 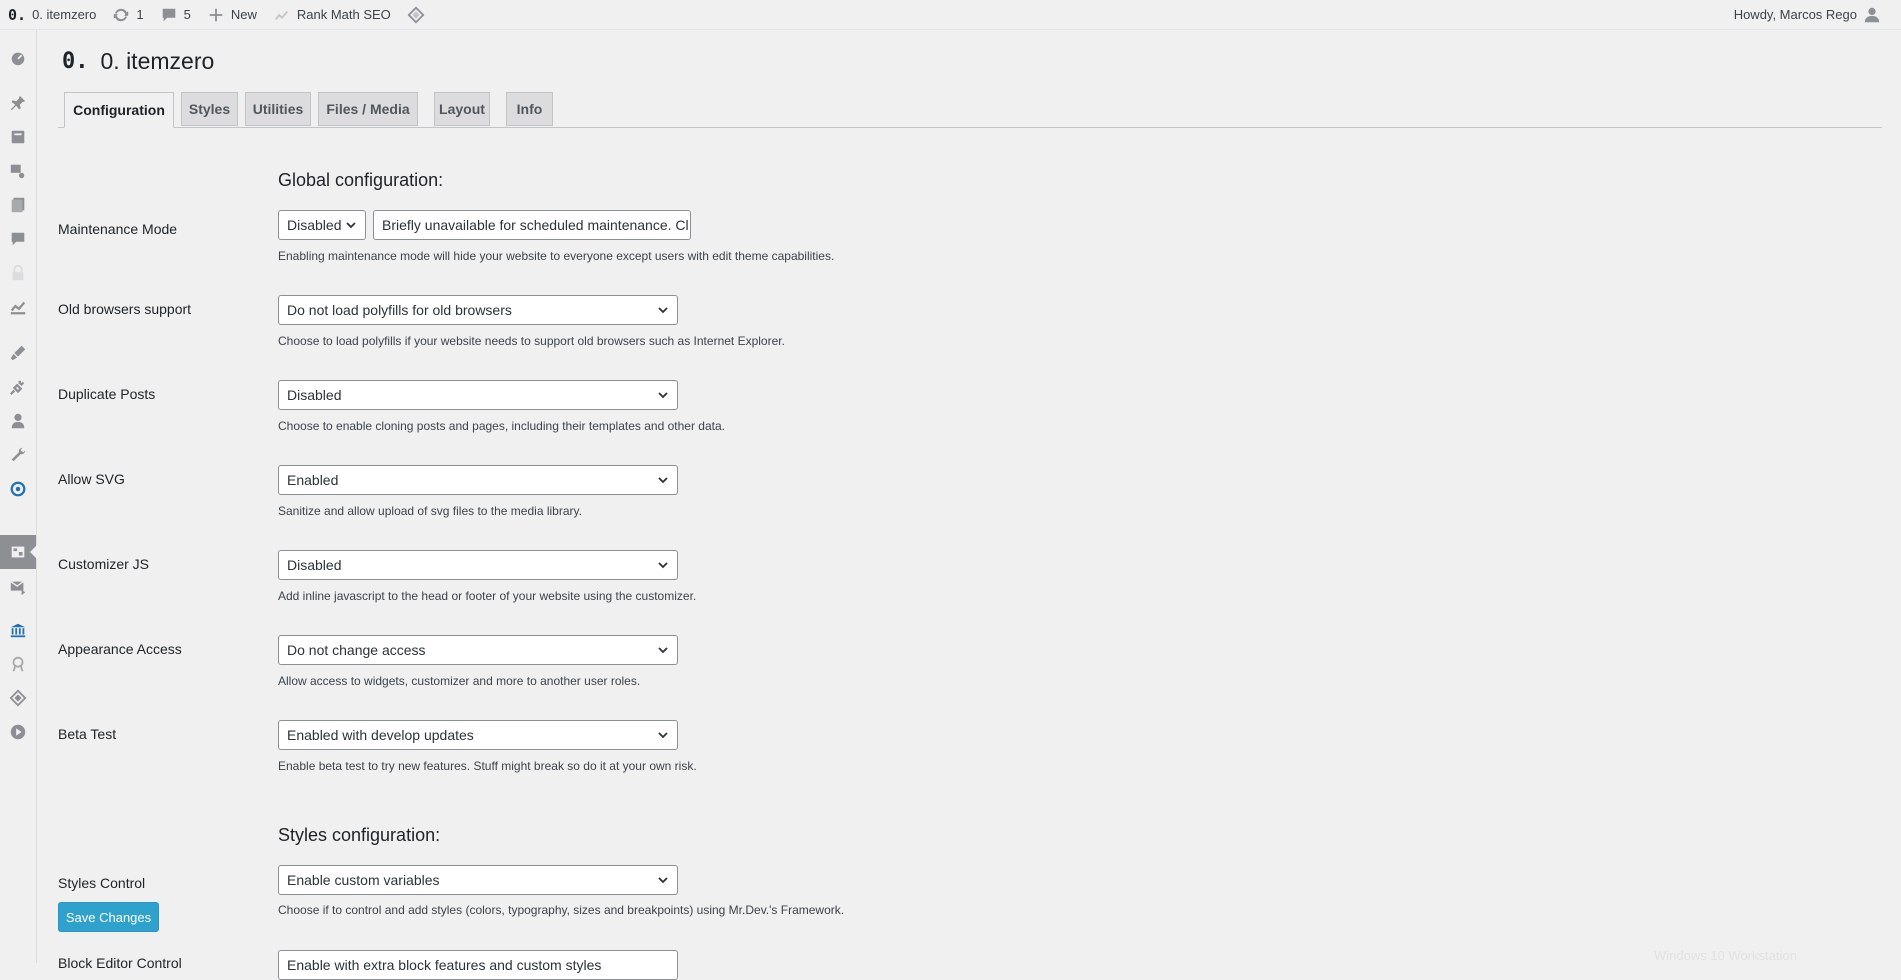 What do you see at coordinates (18, 205) in the screenshot?
I see `pages-icon` at bounding box center [18, 205].